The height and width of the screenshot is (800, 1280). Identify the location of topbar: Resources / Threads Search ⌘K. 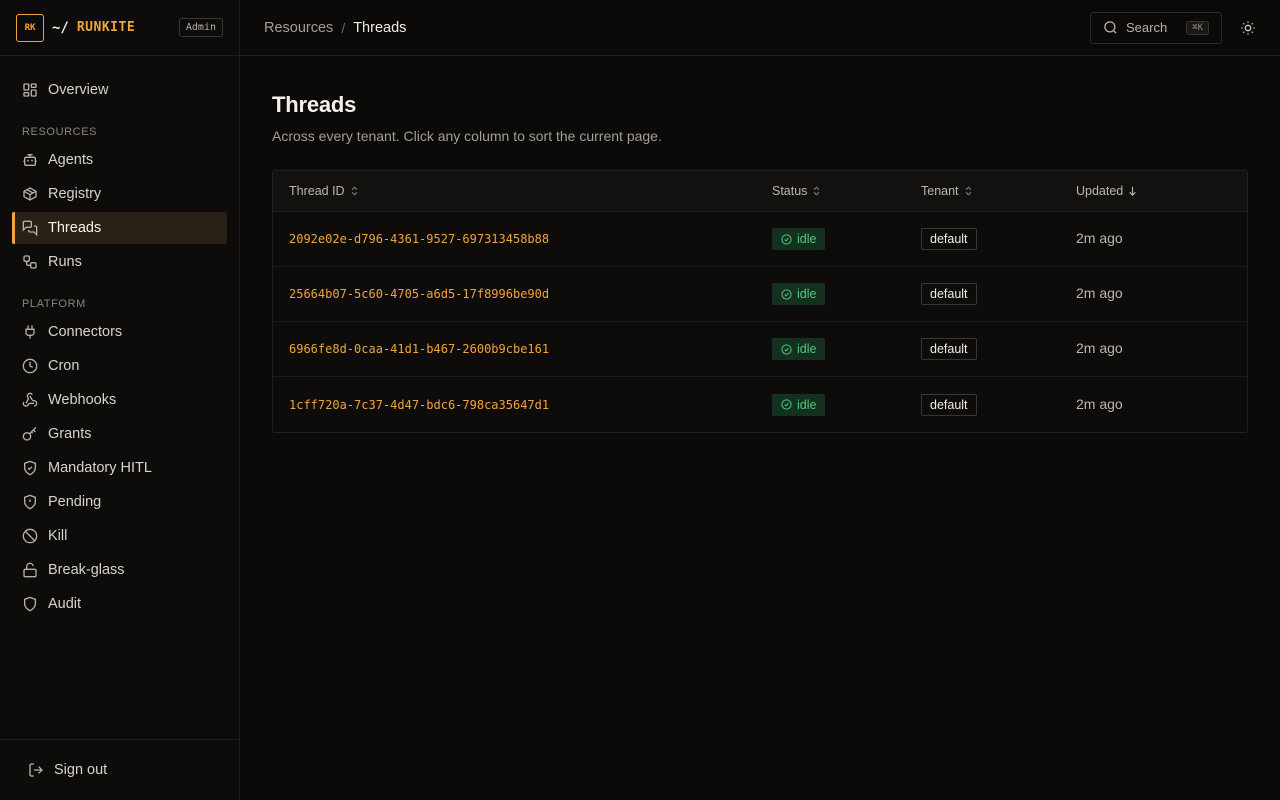
(760, 28).